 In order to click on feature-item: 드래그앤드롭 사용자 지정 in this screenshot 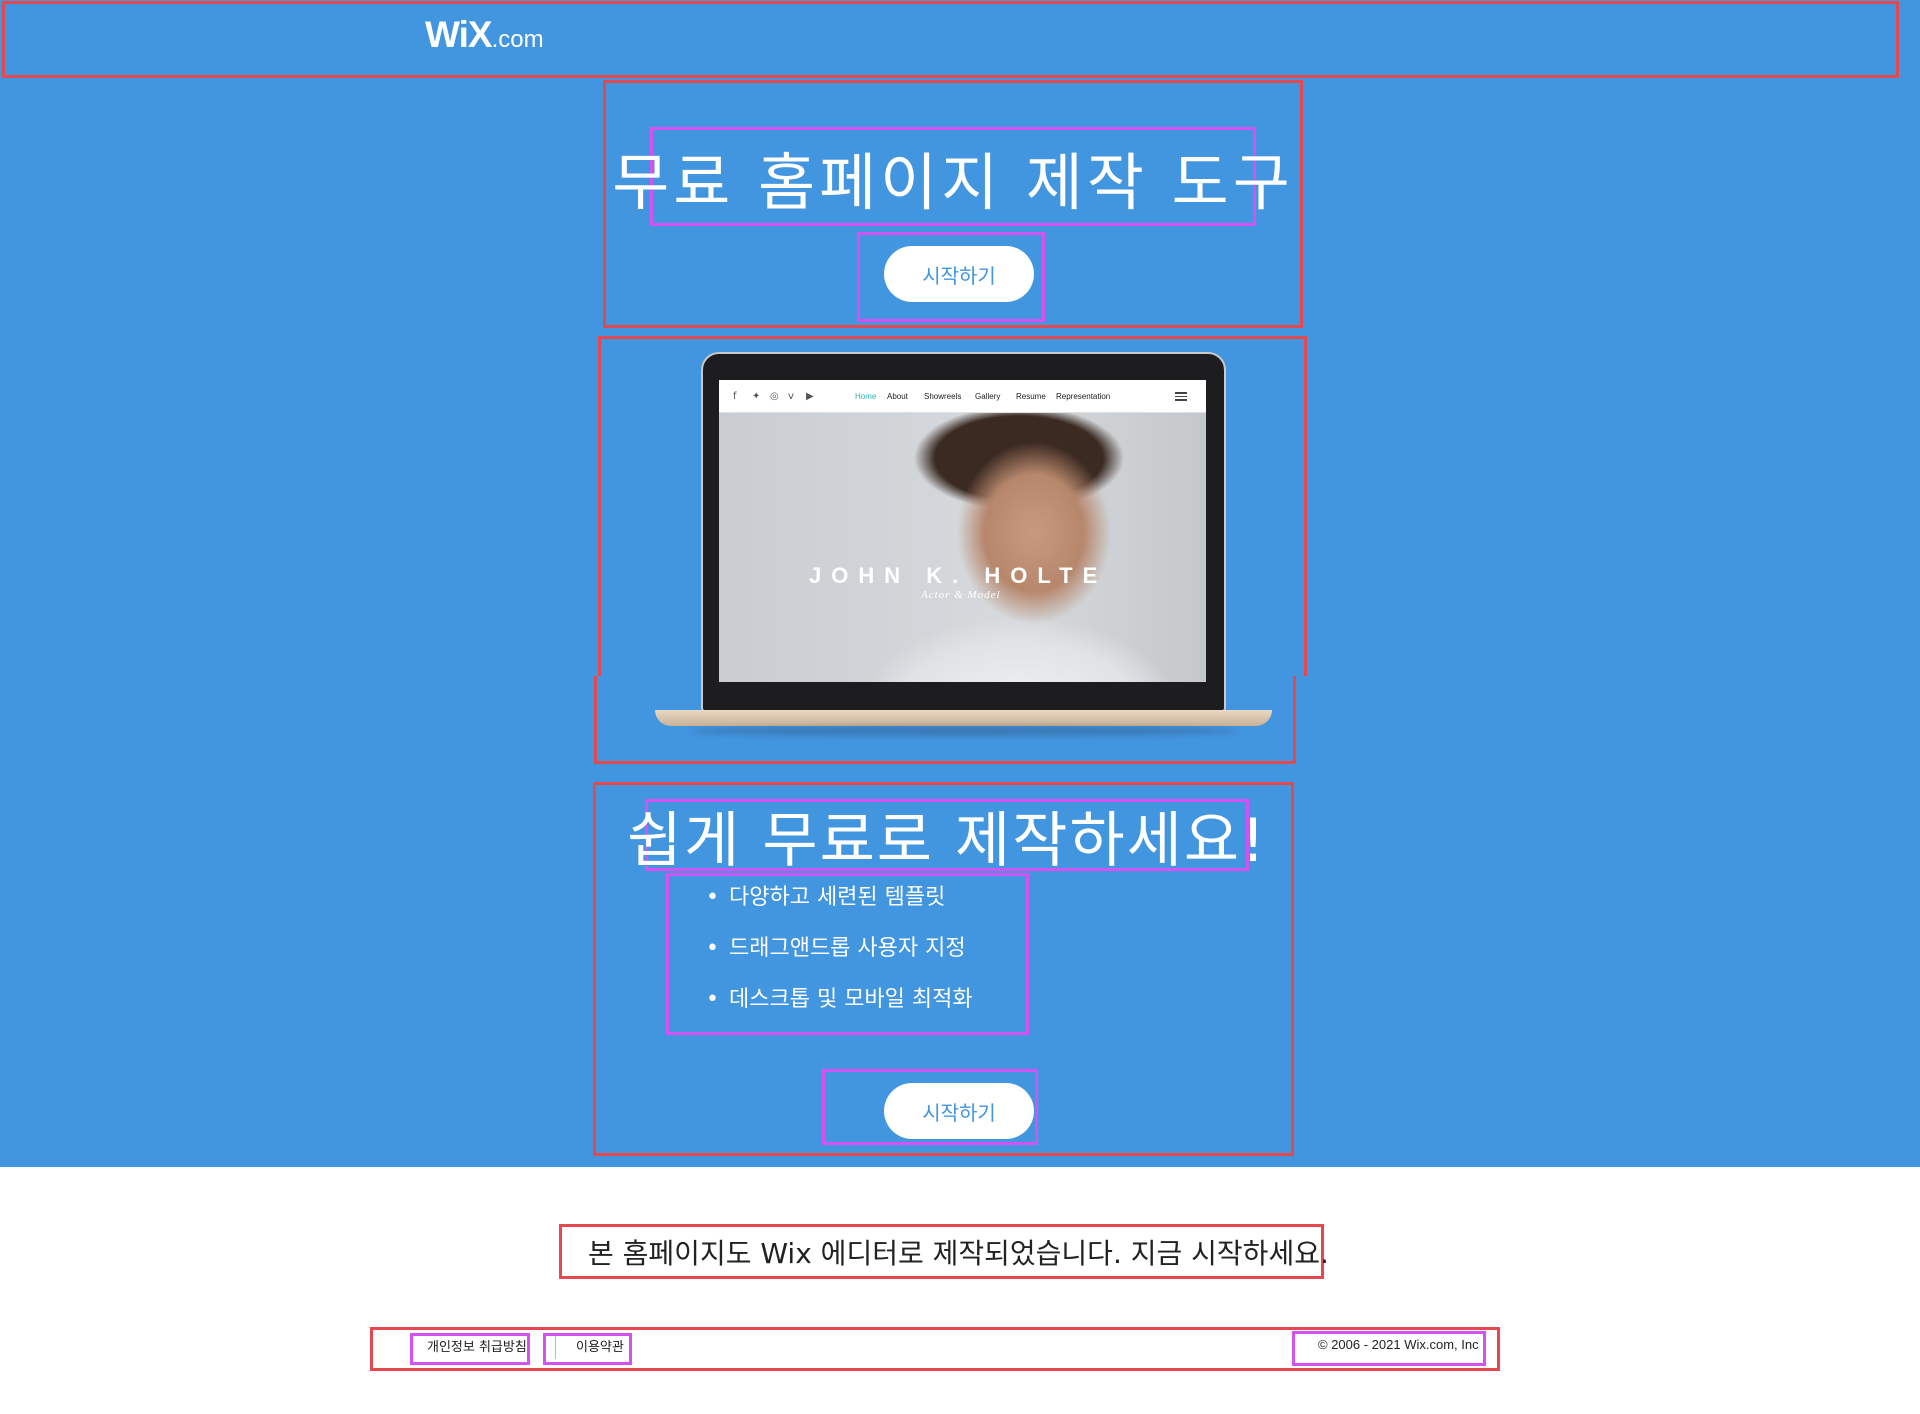, I will do `click(839, 954)`.